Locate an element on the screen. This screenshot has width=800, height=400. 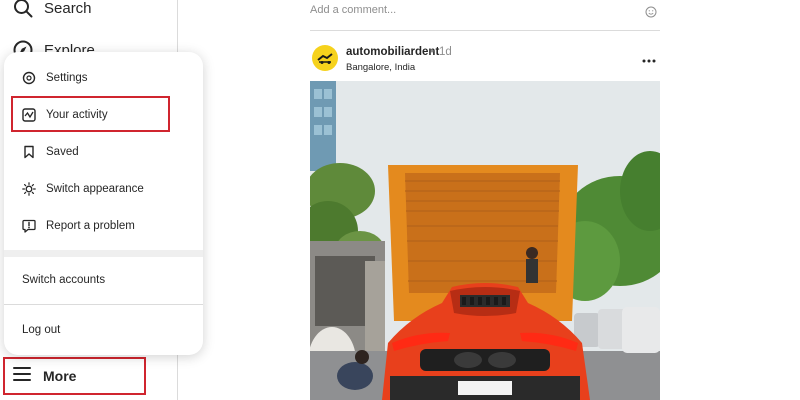
menu-item-saved: Saved is located at coordinates (103, 152).